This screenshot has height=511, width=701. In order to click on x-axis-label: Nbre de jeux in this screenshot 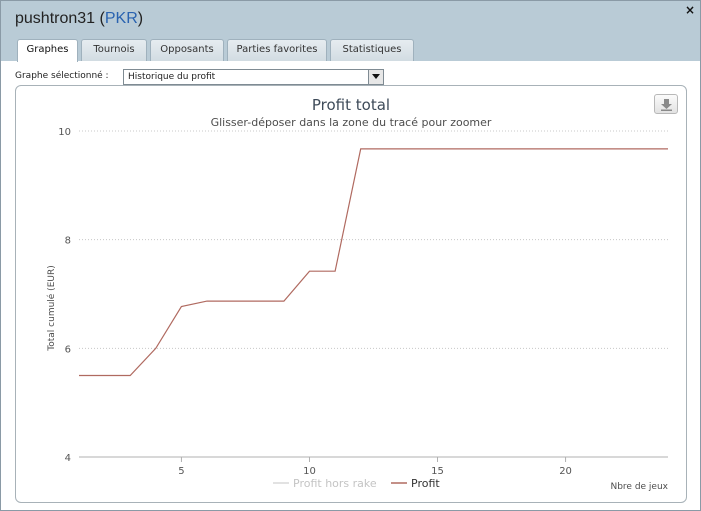, I will do `click(639, 487)`.